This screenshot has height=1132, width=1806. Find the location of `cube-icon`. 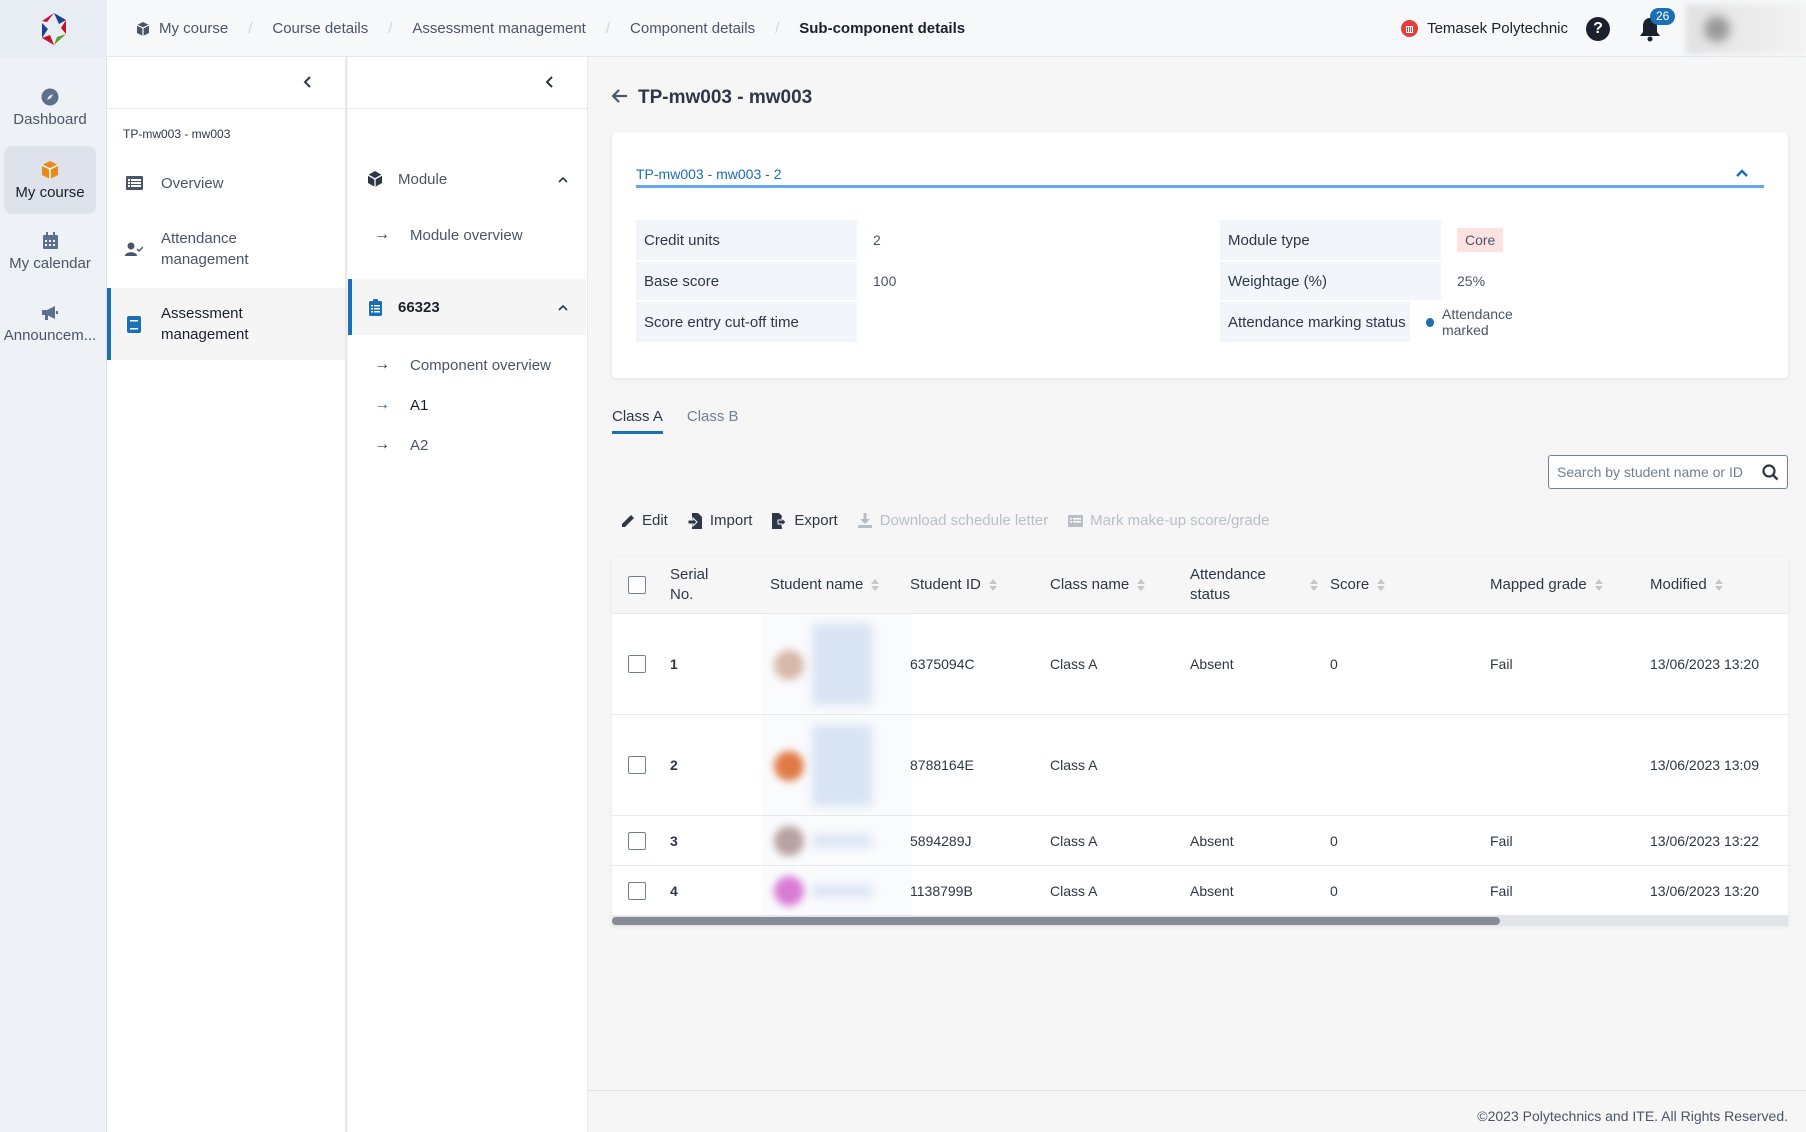

cube-icon is located at coordinates (50, 170).